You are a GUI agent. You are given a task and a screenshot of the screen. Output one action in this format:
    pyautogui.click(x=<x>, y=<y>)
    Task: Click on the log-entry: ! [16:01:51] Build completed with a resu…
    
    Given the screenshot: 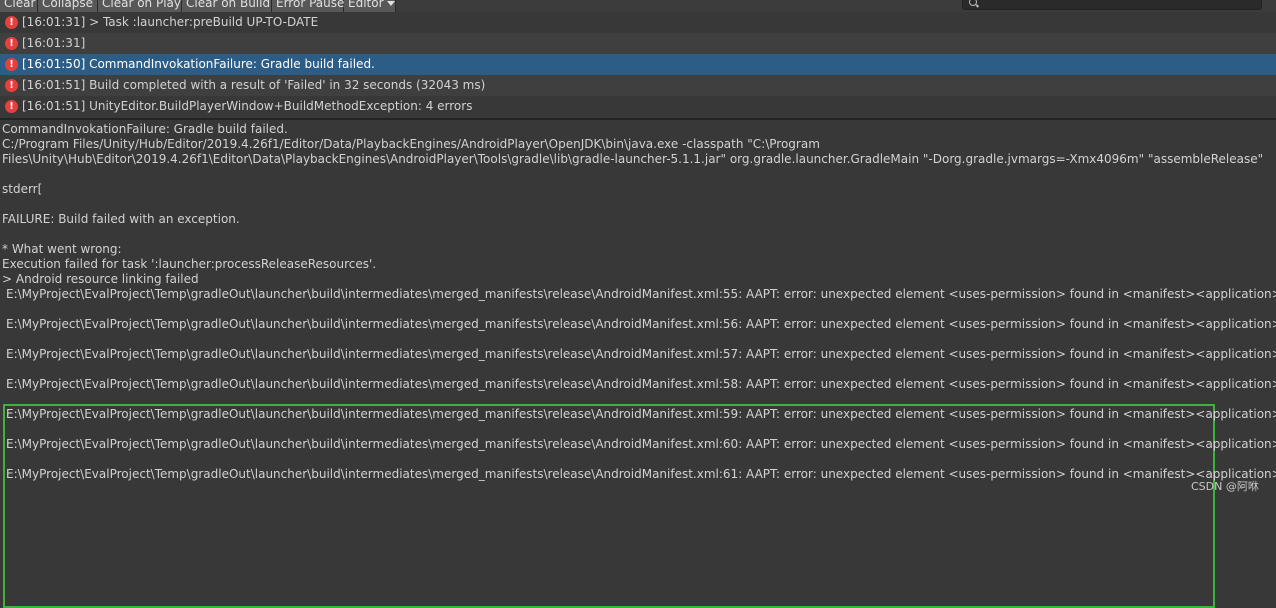 What is the action you would take?
    pyautogui.click(x=638, y=85)
    